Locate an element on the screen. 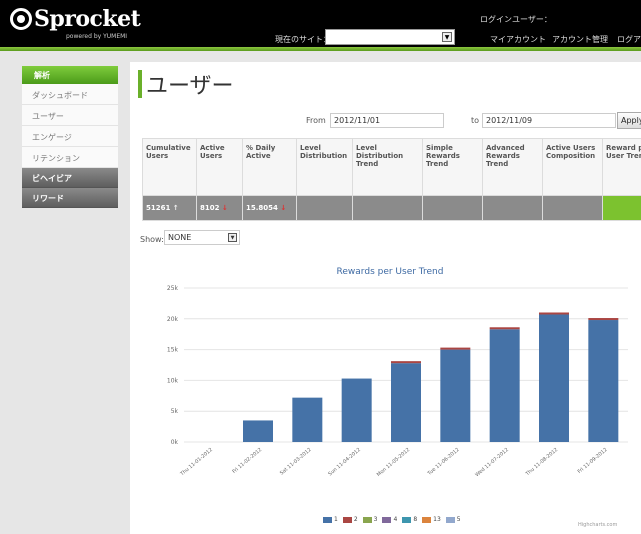 Image resolution: width=641 pixels, height=534 pixels. login-user-label: ログインユーザー： is located at coordinates (516, 19).